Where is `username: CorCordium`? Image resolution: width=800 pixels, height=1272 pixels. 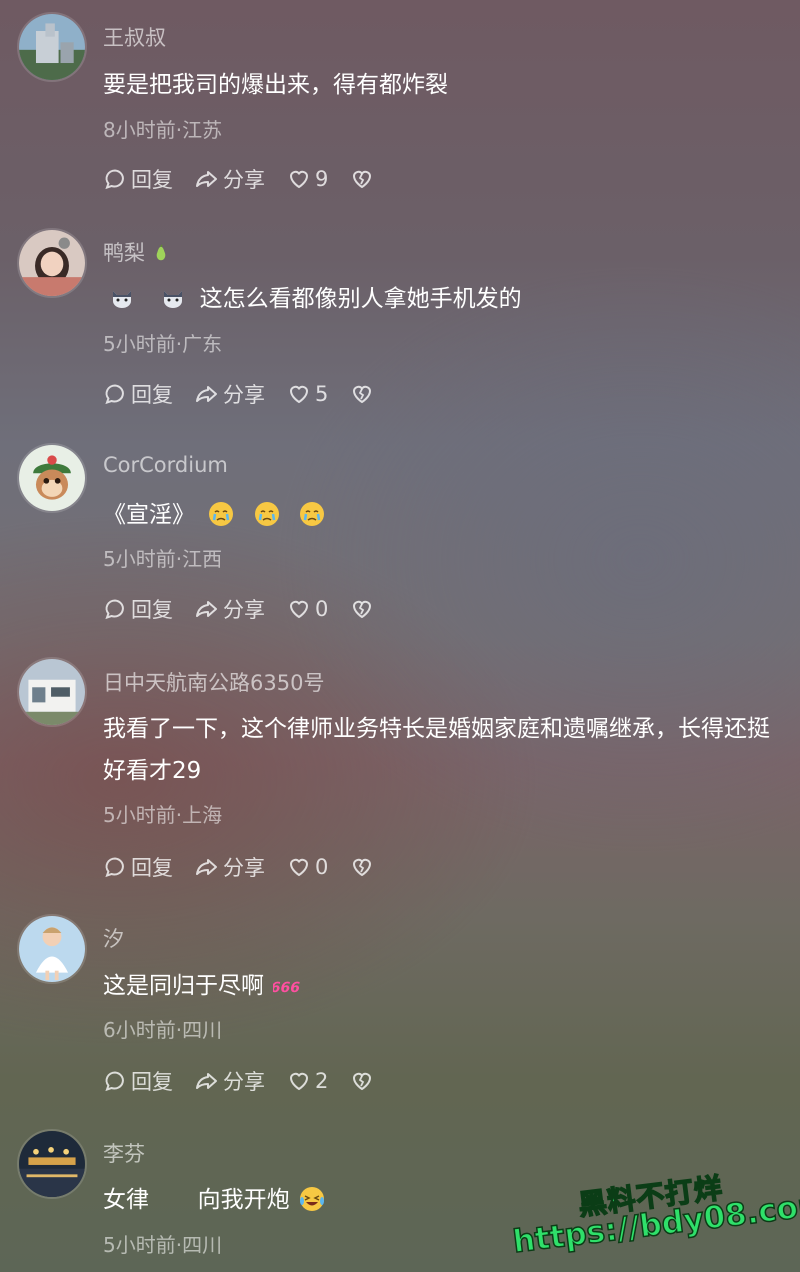 username: CorCordium is located at coordinates (165, 465).